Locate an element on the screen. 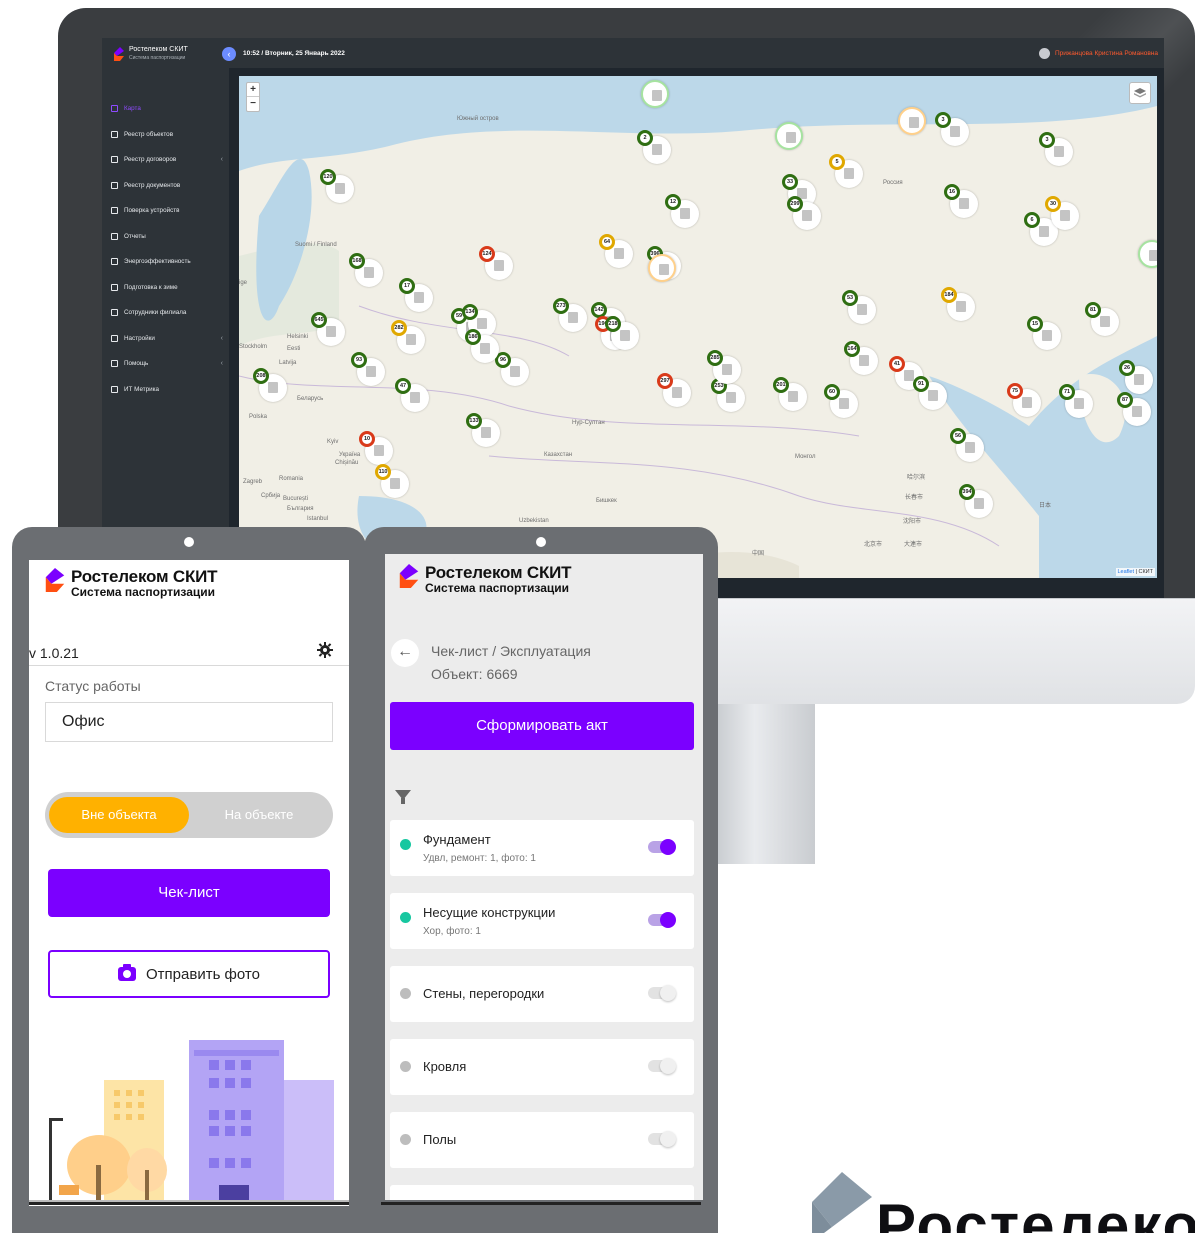  checklist-item: Кровля is located at coordinates (542, 1067).